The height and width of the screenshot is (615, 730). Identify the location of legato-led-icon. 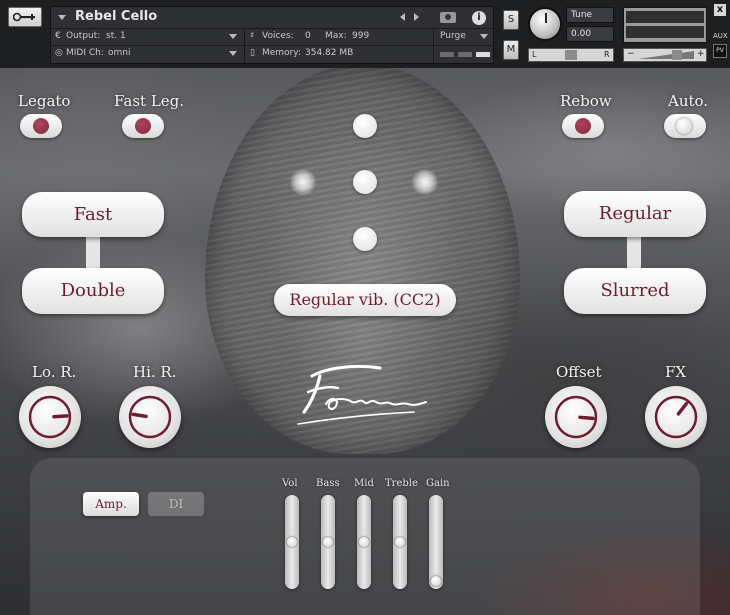
(41, 126).